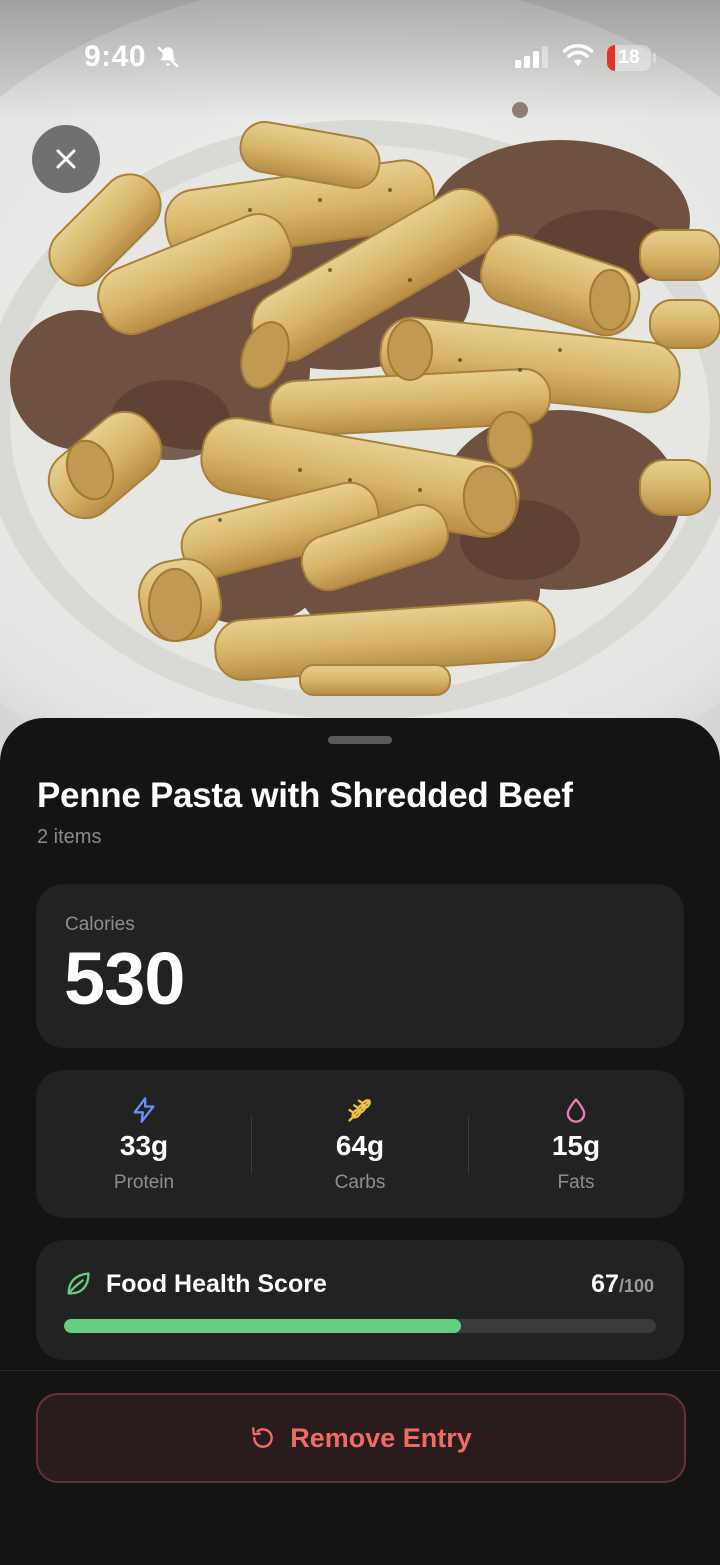 Image resolution: width=720 pixels, height=1565 pixels. I want to click on status-time: 9:40, so click(115, 56).